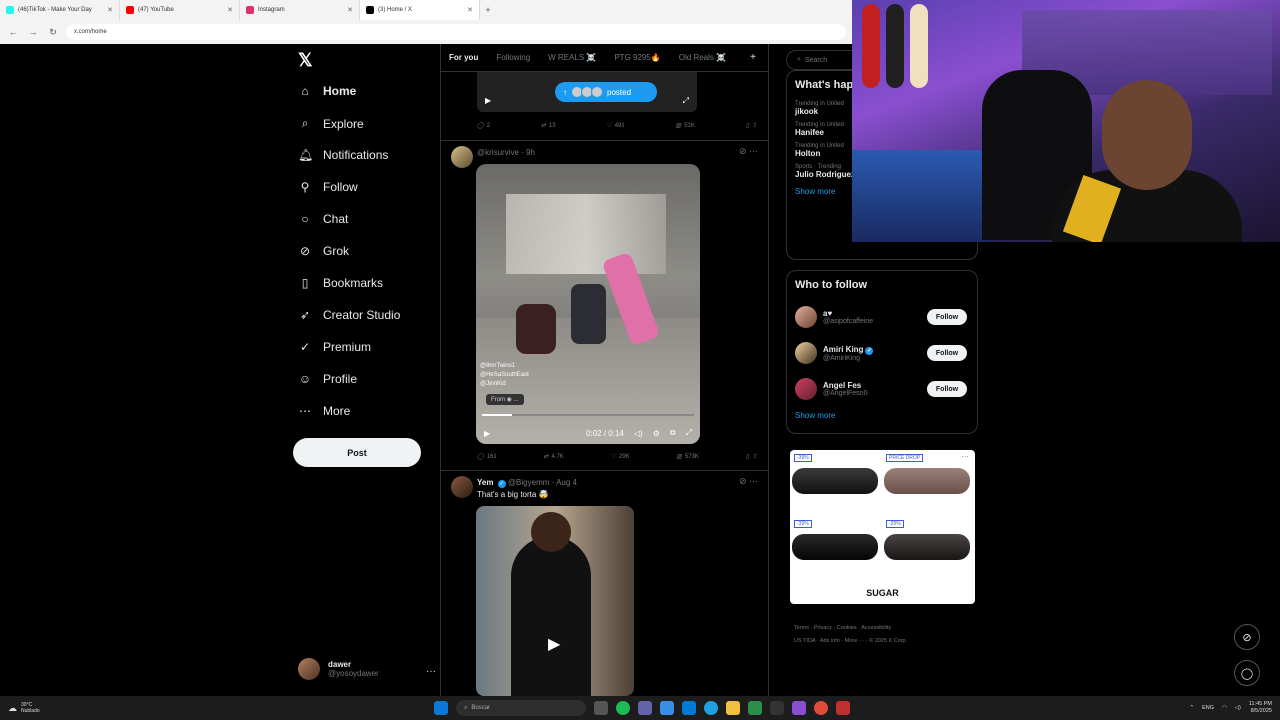 This screenshot has height=720, width=1280. Describe the element at coordinates (343, 155) in the screenshot. I see `nav-notifications: 🔔︎ Notifications` at that location.